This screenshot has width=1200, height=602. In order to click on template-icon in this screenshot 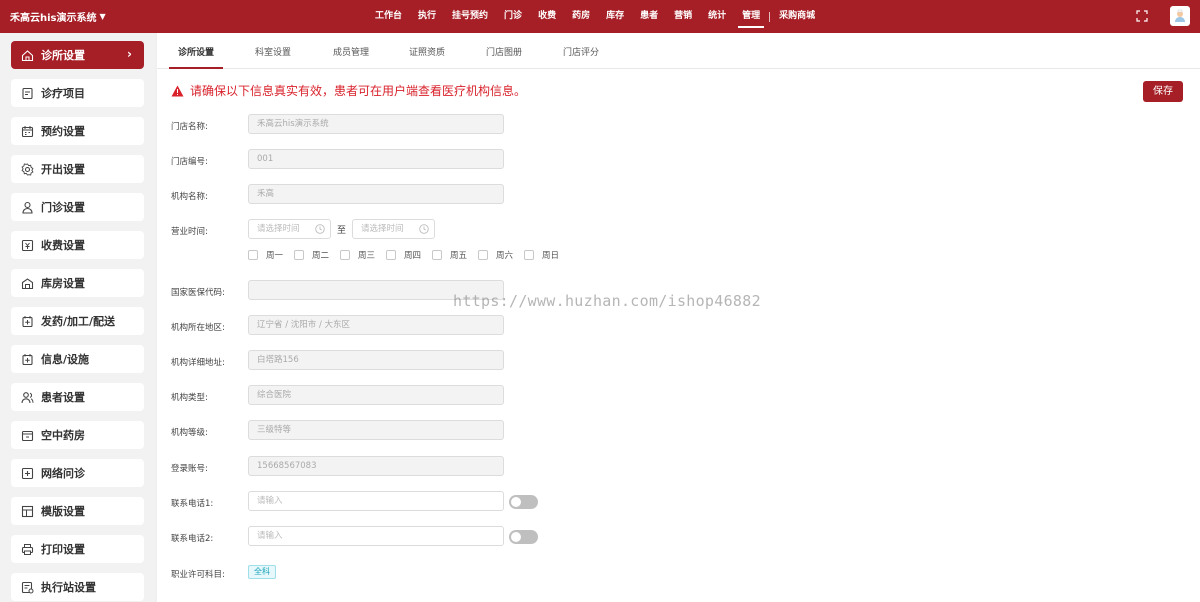, I will do `click(27, 511)`.